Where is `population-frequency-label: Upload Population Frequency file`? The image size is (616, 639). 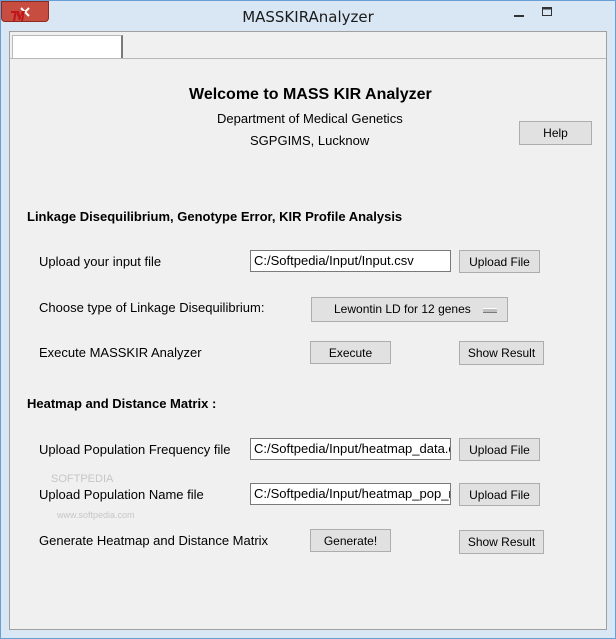 population-frequency-label: Upload Population Frequency file is located at coordinates (135, 449).